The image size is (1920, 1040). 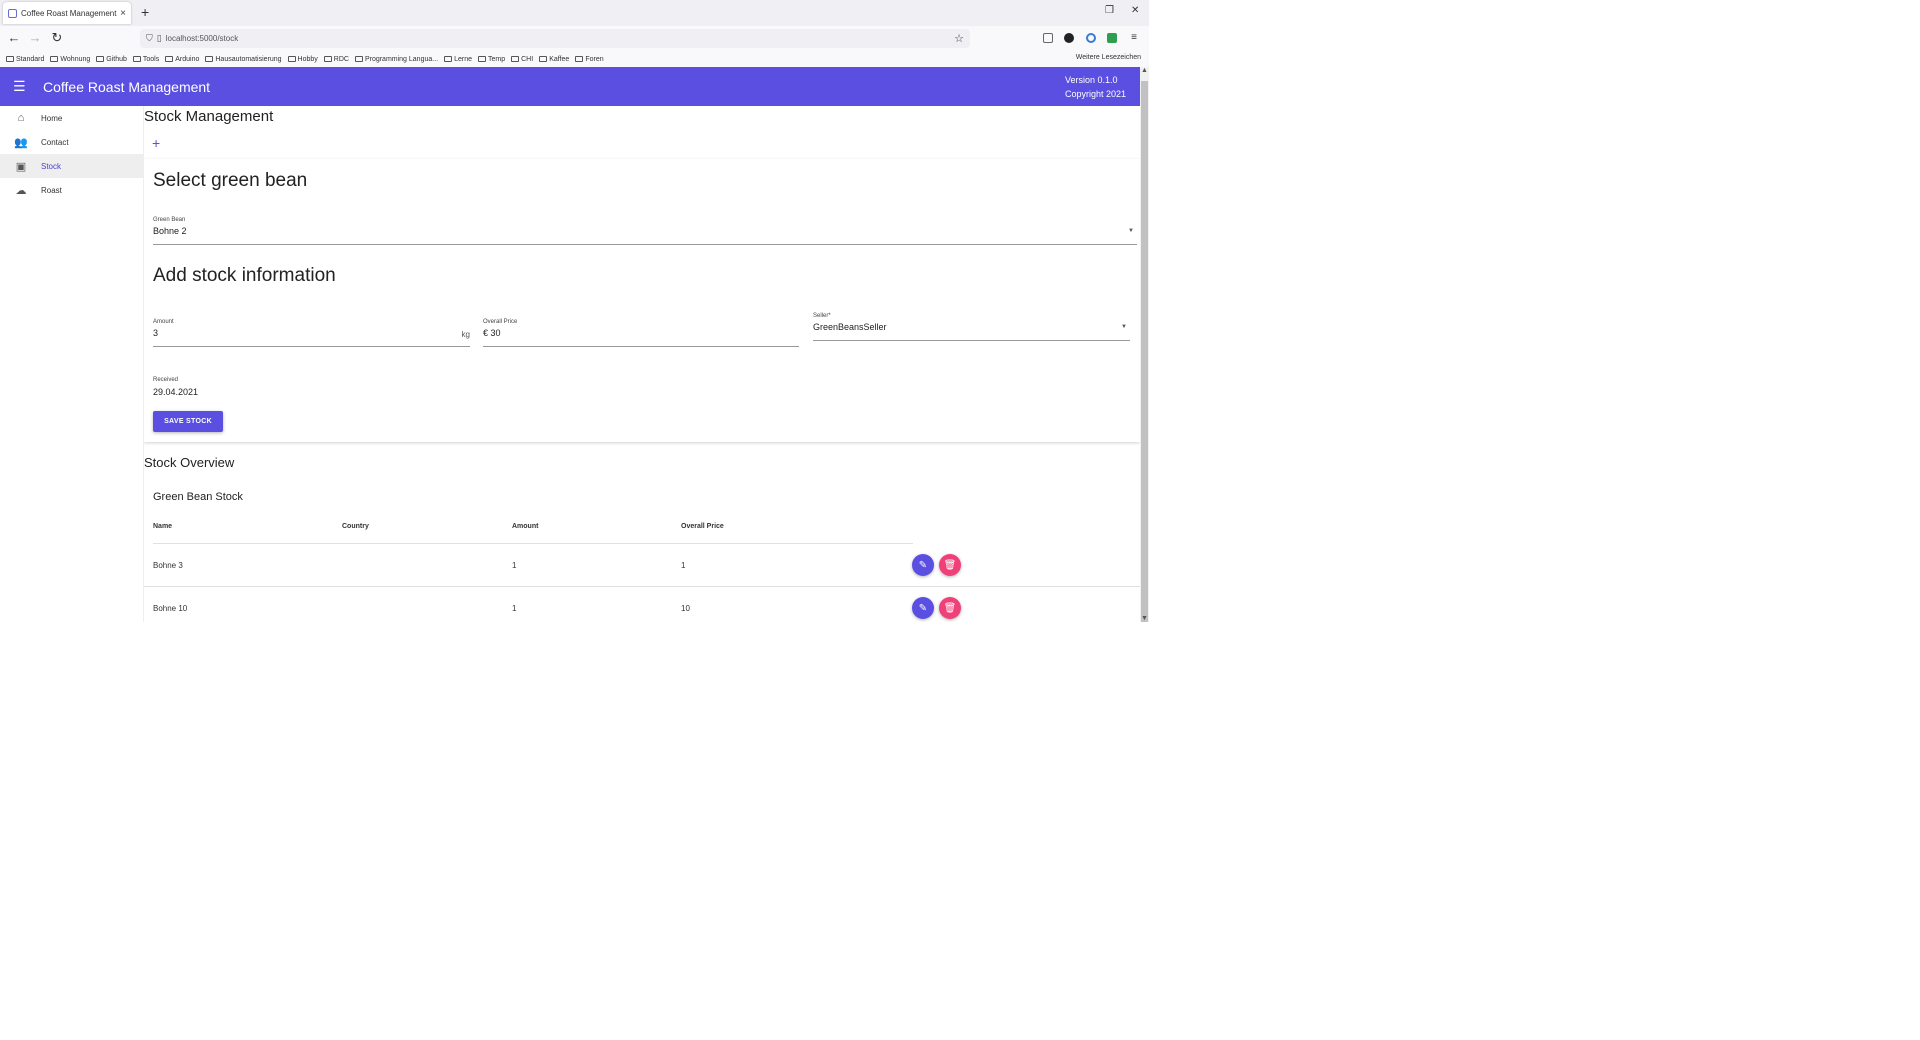 I want to click on bookmark-item: Standard, so click(x=25, y=59).